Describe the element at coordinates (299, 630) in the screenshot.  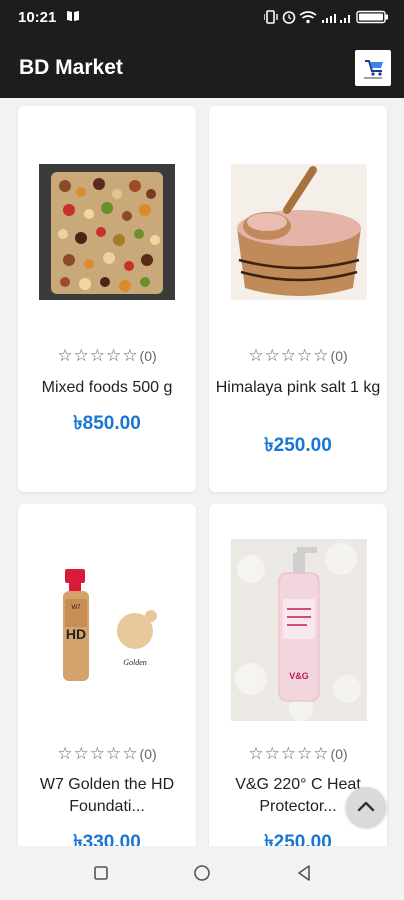
I see `product-image-heat-protector: V&G` at that location.